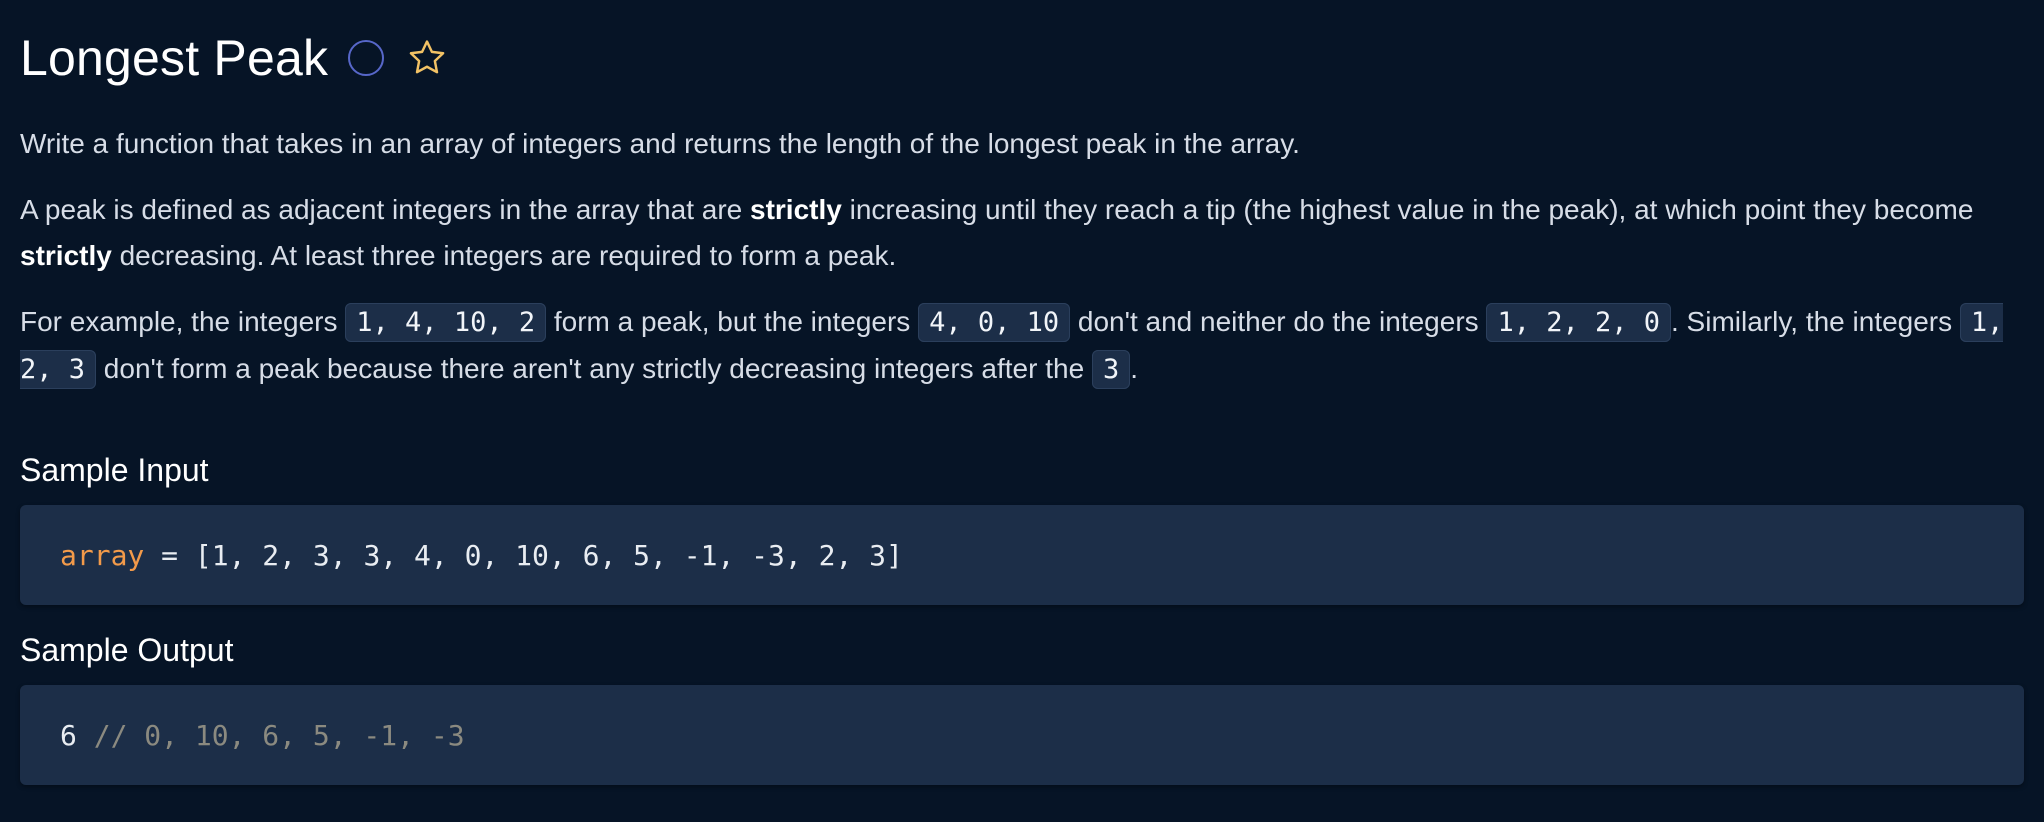  Describe the element at coordinates (114, 470) in the screenshot. I see `sample-input-heading: Sample Input` at that location.